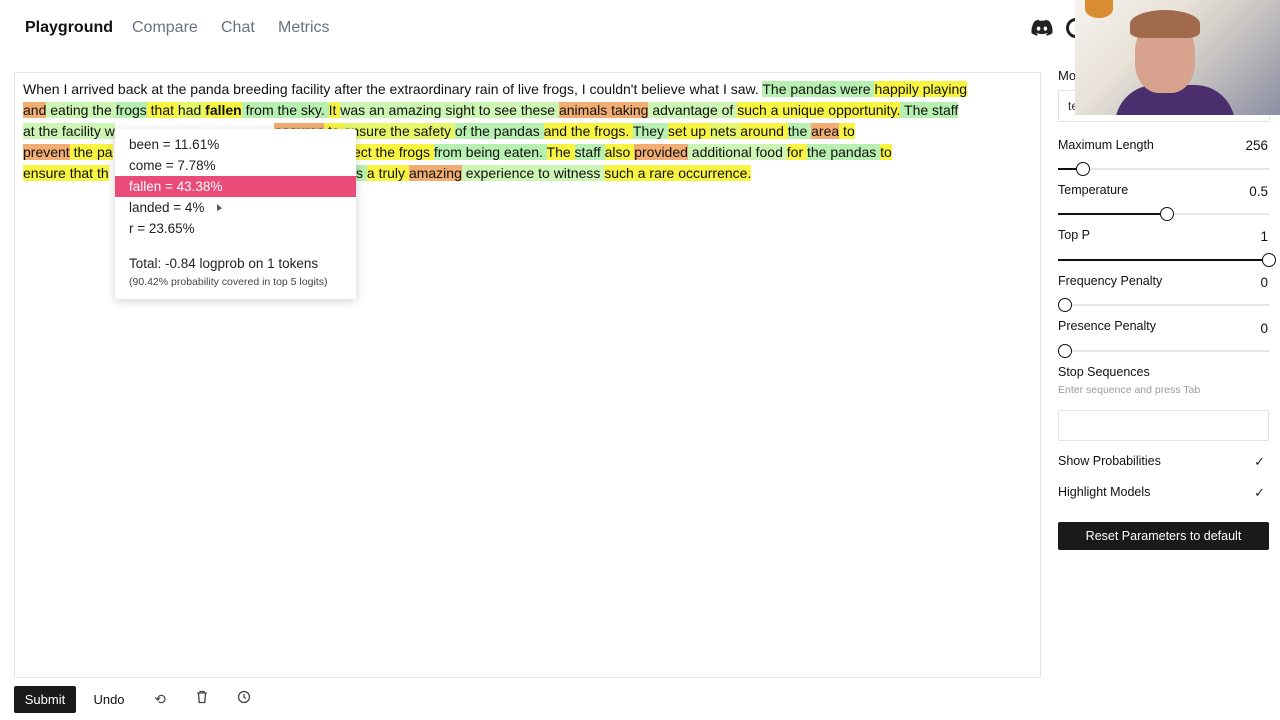 This screenshot has width=1280, height=720. I want to click on token-span: ensure that th, so click(66, 173).